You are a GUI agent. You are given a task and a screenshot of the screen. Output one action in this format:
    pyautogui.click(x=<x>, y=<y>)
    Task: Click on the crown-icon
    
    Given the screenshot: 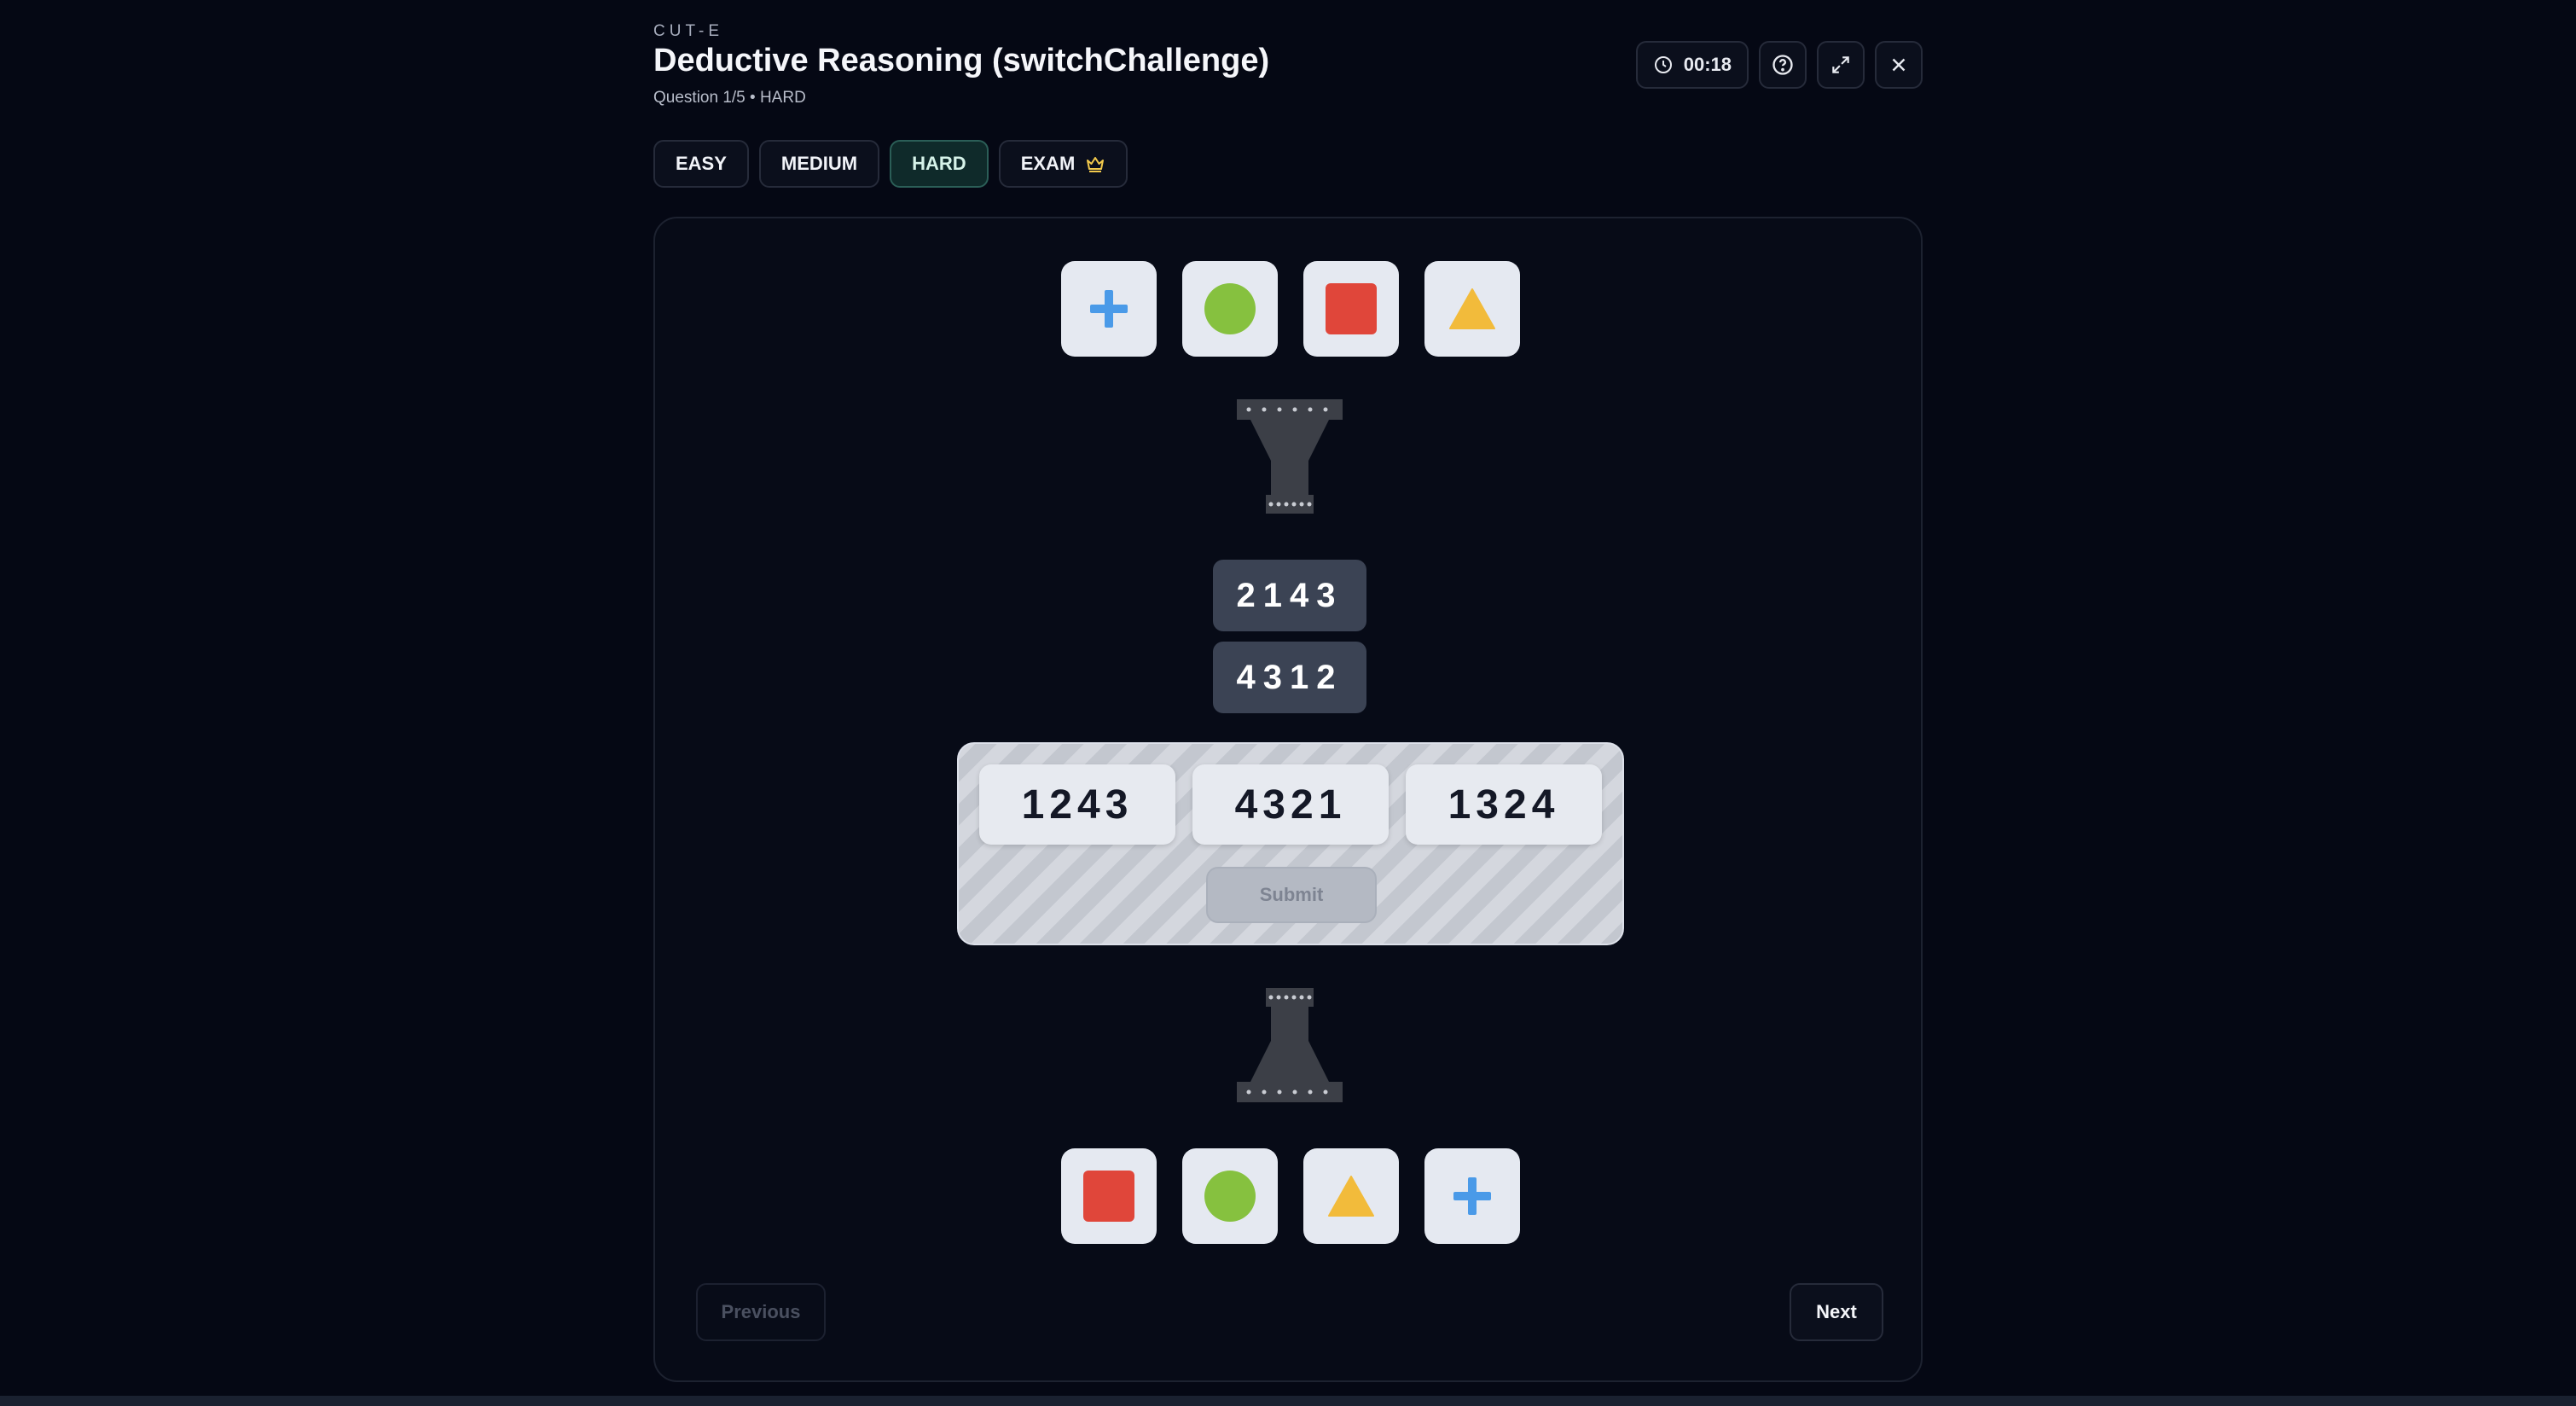 What is the action you would take?
    pyautogui.click(x=1096, y=164)
    